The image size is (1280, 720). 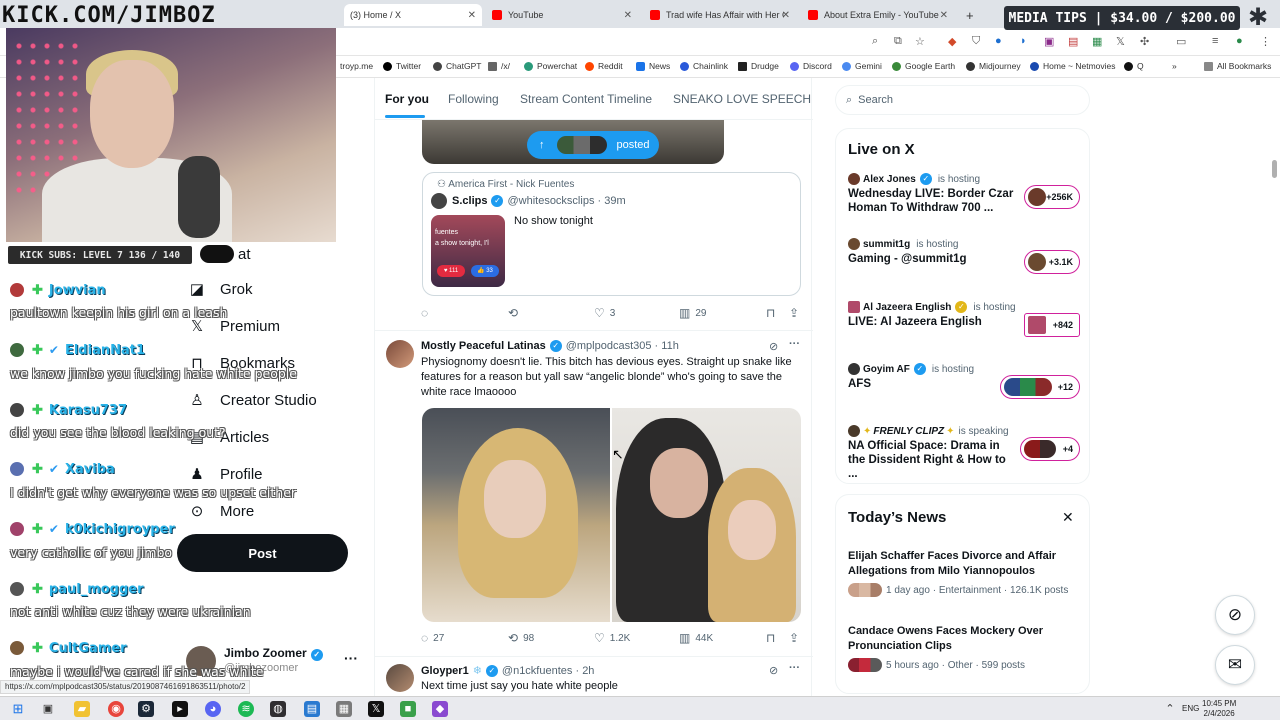 What do you see at coordinates (376, 709) in the screenshot?
I see `x-app-icon: 𝕏` at bounding box center [376, 709].